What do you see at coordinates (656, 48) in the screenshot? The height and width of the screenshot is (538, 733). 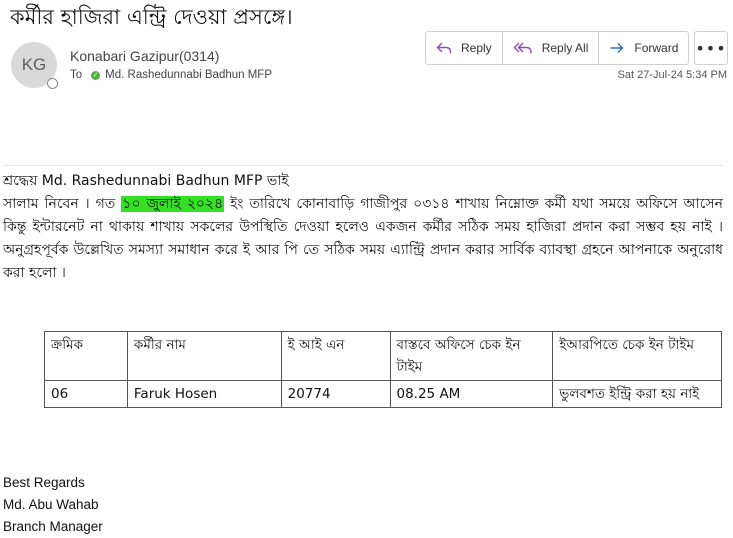 I see `forward-label: Forward` at bounding box center [656, 48].